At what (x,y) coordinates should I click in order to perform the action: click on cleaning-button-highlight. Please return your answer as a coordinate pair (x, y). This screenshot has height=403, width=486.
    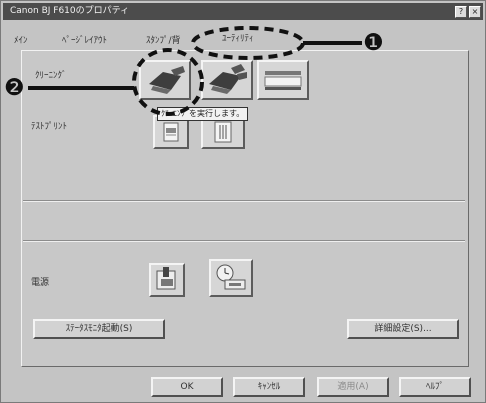
    Looking at the image, I should click on (168, 82).